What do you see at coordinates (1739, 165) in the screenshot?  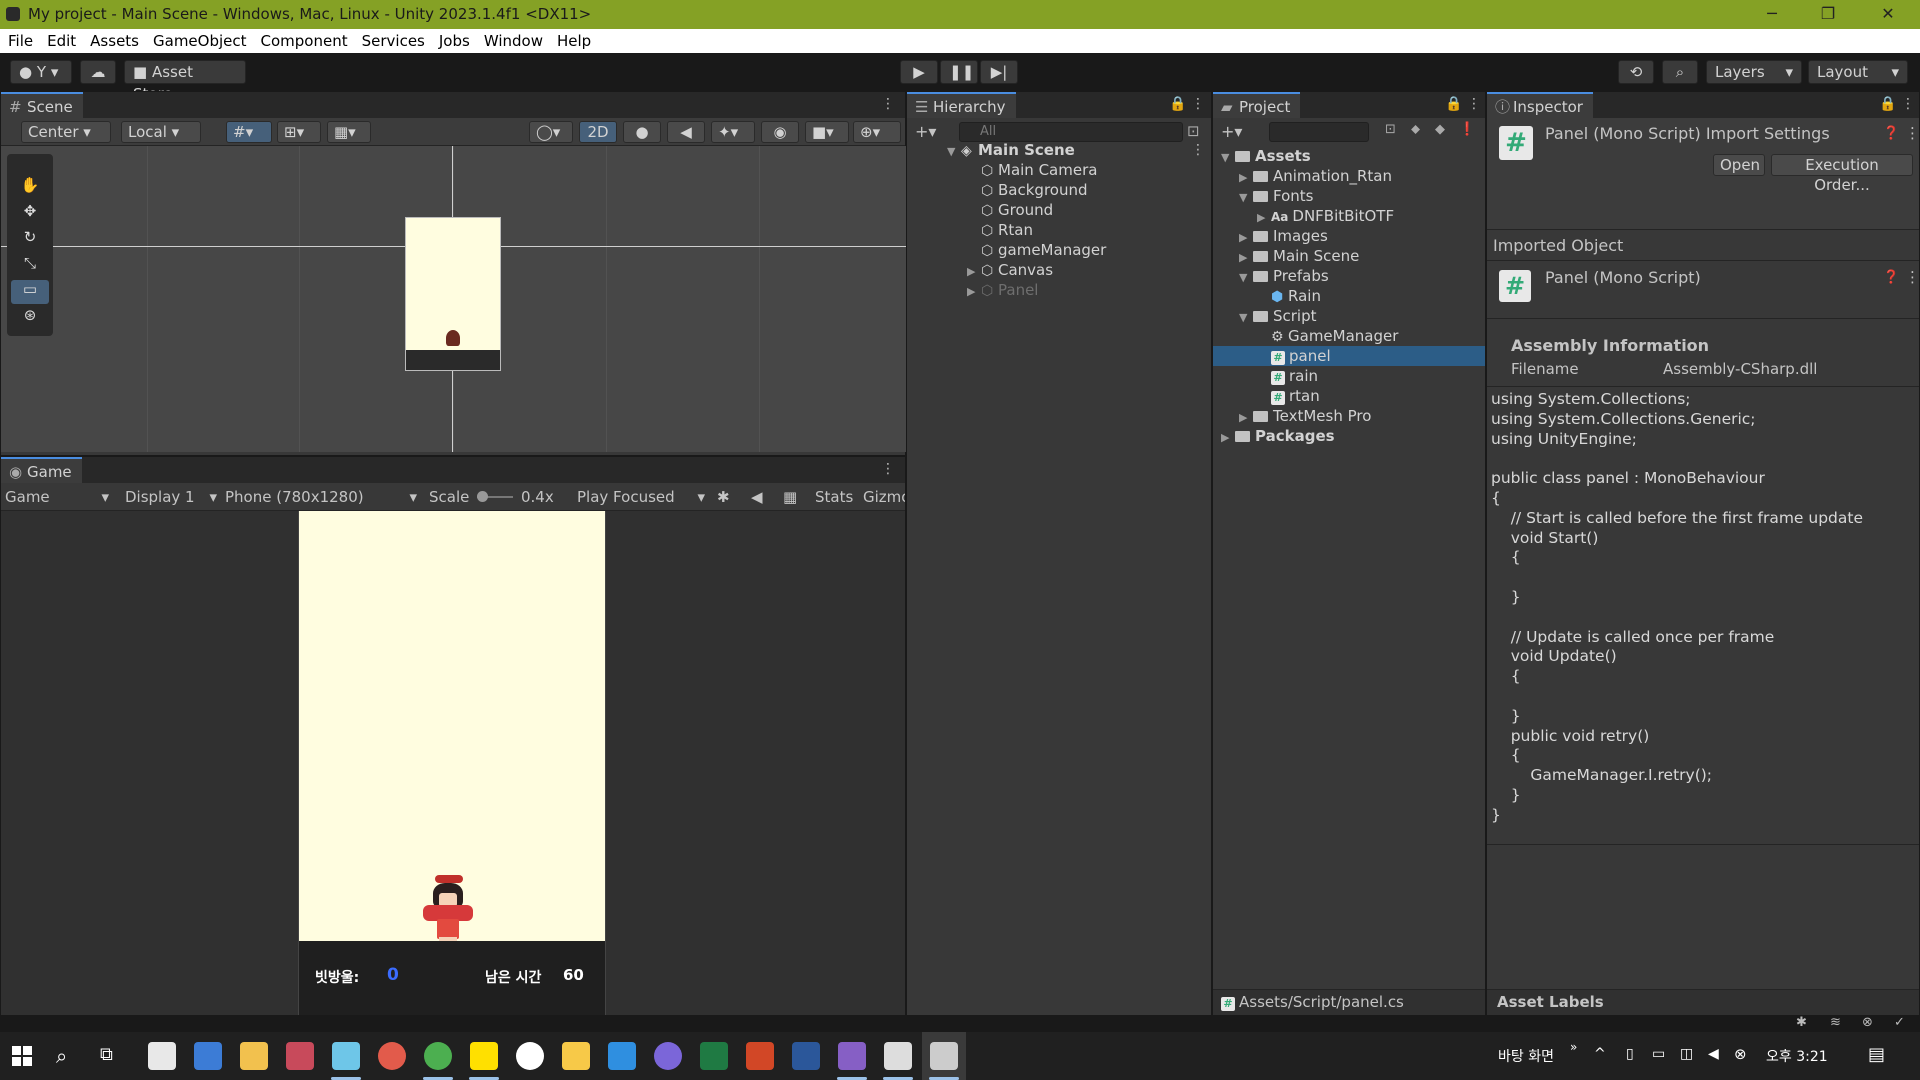 I see `open-button: Open` at bounding box center [1739, 165].